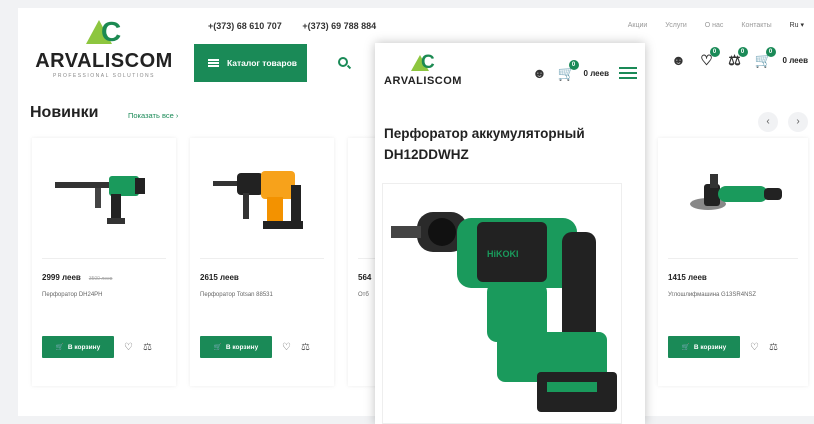 This screenshot has height=424, width=814. What do you see at coordinates (638, 25) in the screenshot?
I see `link-promotions: Акции` at bounding box center [638, 25].